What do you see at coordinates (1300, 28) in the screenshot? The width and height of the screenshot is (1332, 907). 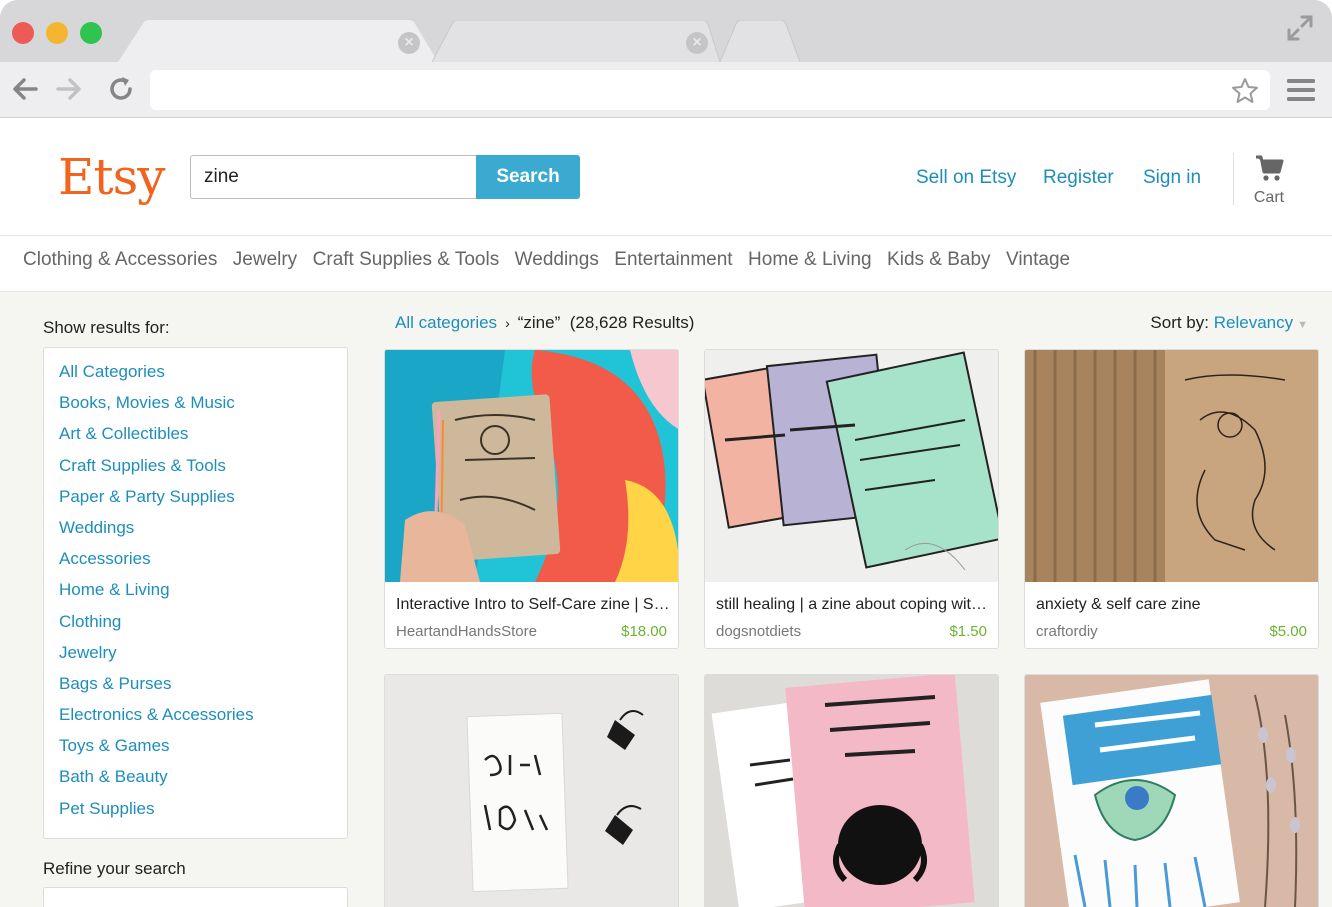 I see `fullscreen-icon` at bounding box center [1300, 28].